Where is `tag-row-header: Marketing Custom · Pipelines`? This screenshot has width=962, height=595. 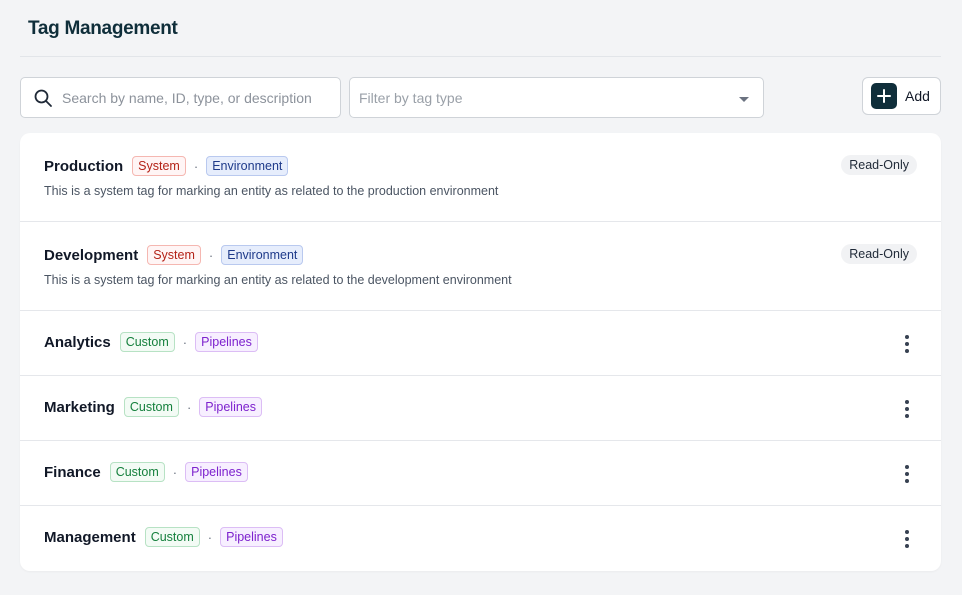
tag-row-header: Marketing Custom · Pipelines is located at coordinates (153, 407).